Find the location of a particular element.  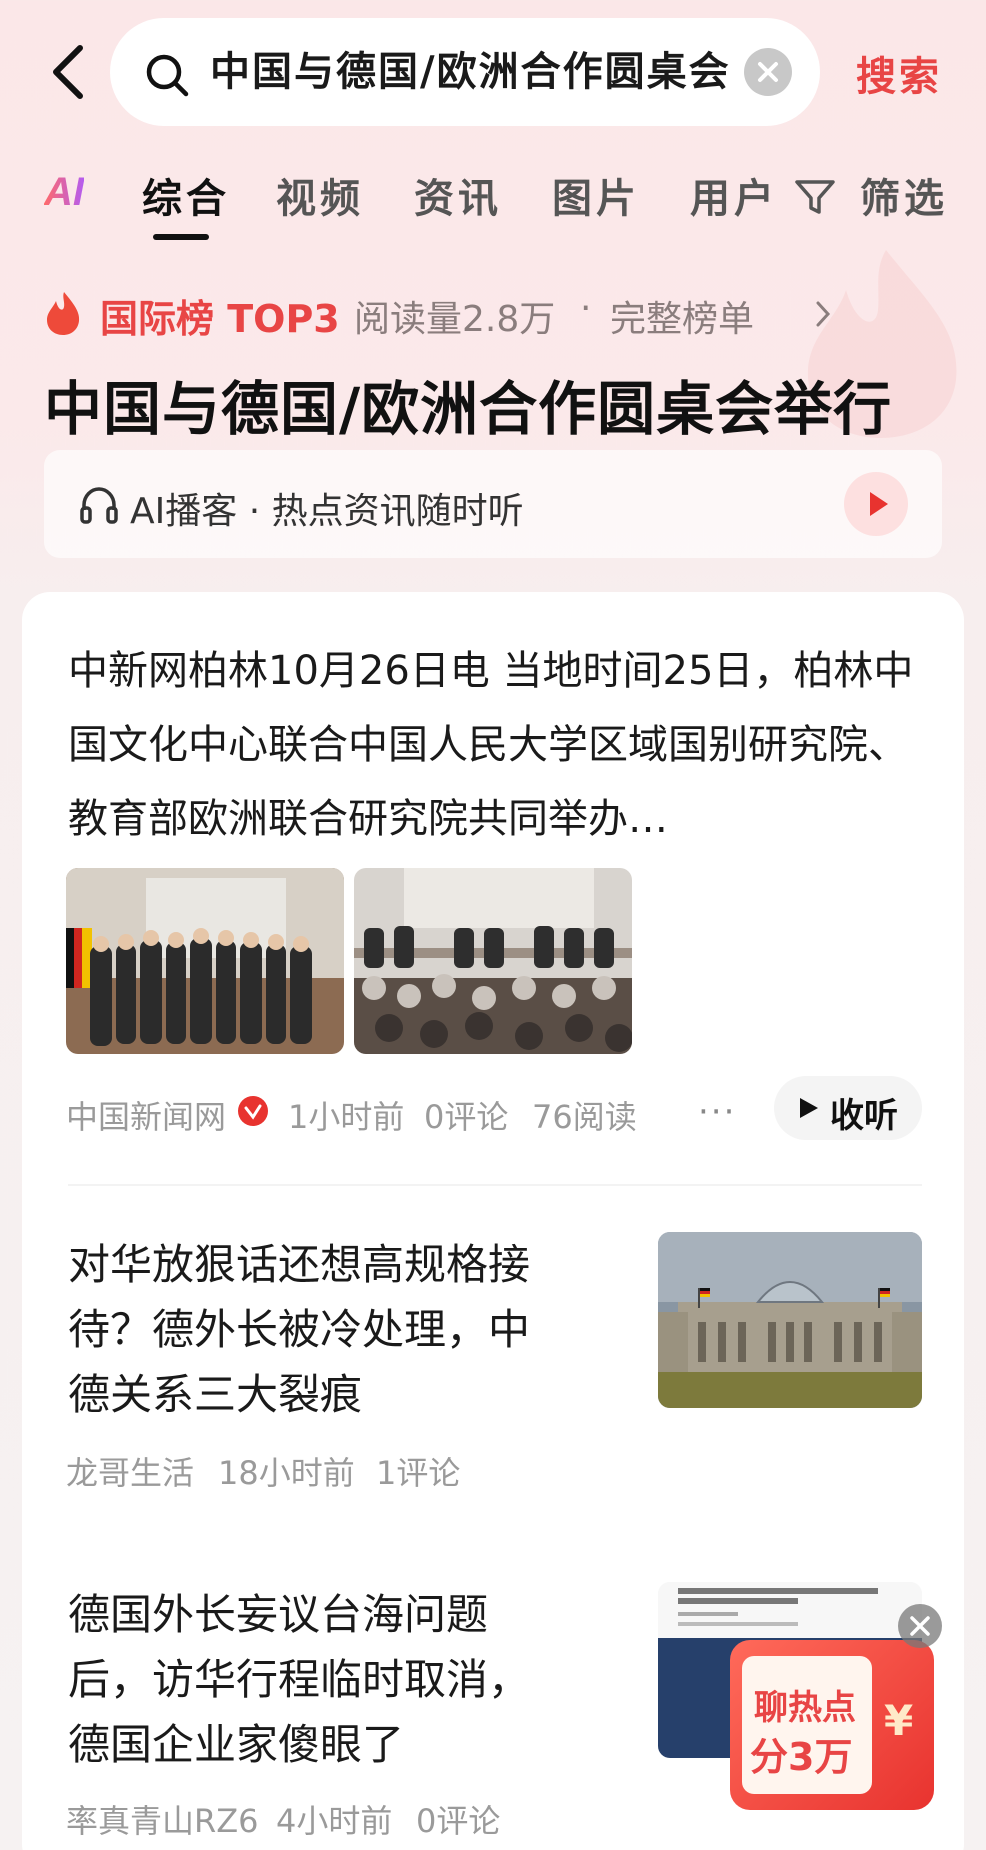

tab-users: 用户 is located at coordinates (734, 195).